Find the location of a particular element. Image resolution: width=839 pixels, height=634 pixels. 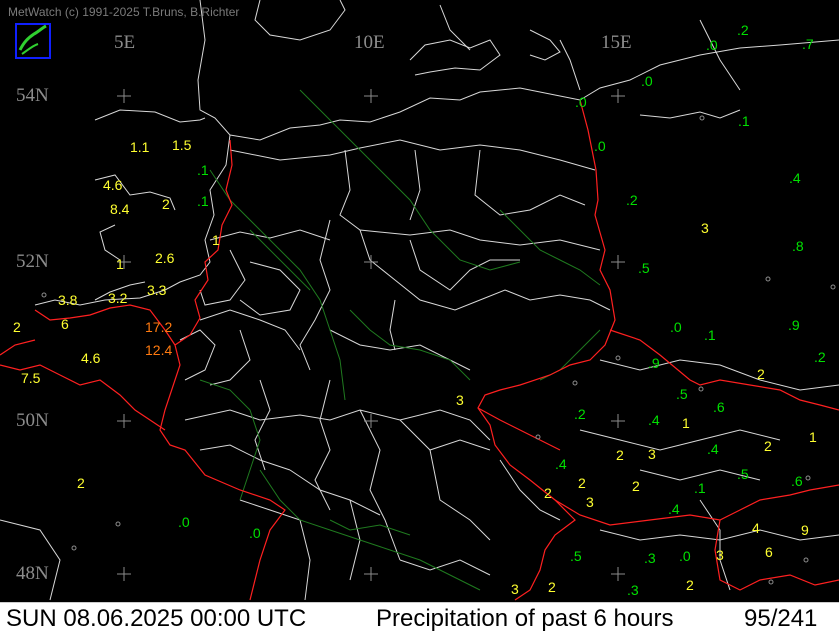

observation-value: 12.4 is located at coordinates (159, 350).